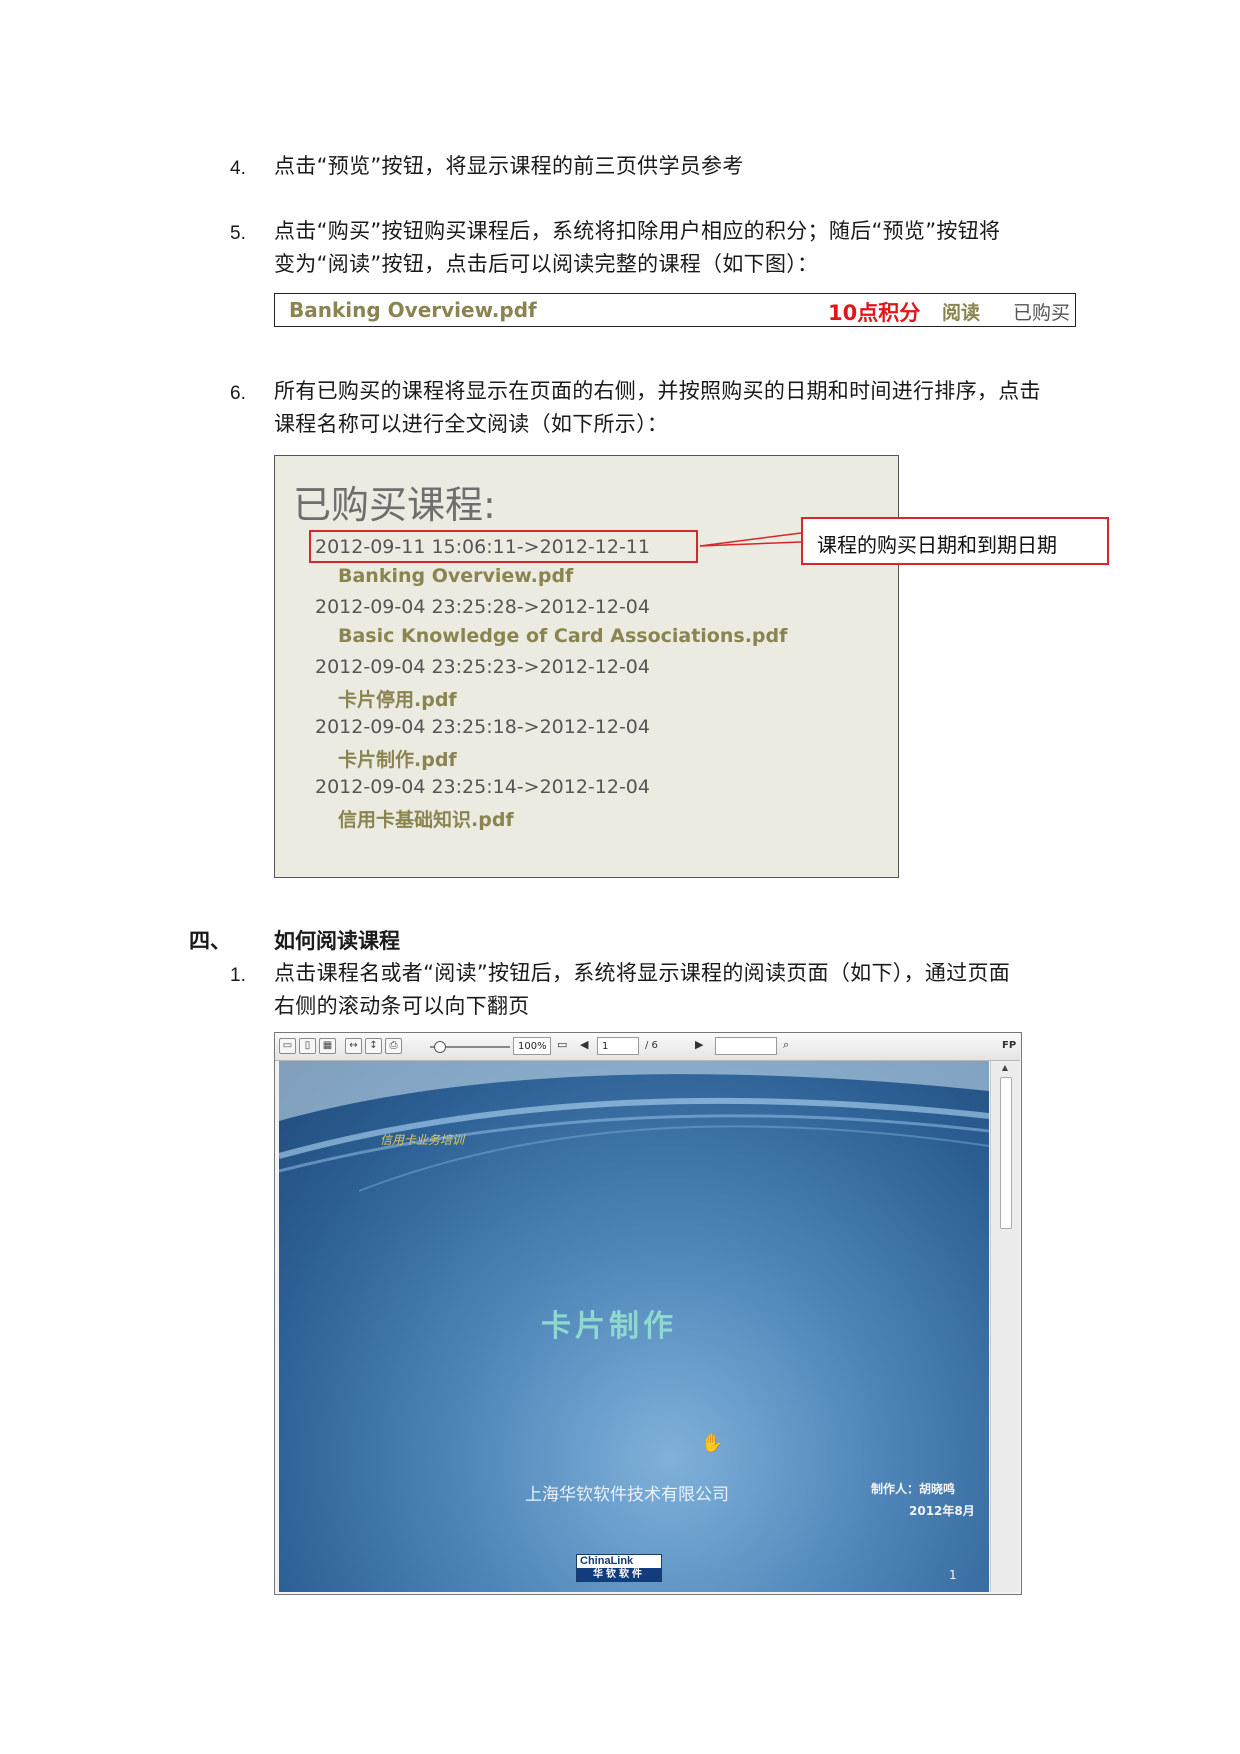  I want to click on step-text-line: 课程名称可以进行全文阅读（如下所示）：, so click(471, 424).